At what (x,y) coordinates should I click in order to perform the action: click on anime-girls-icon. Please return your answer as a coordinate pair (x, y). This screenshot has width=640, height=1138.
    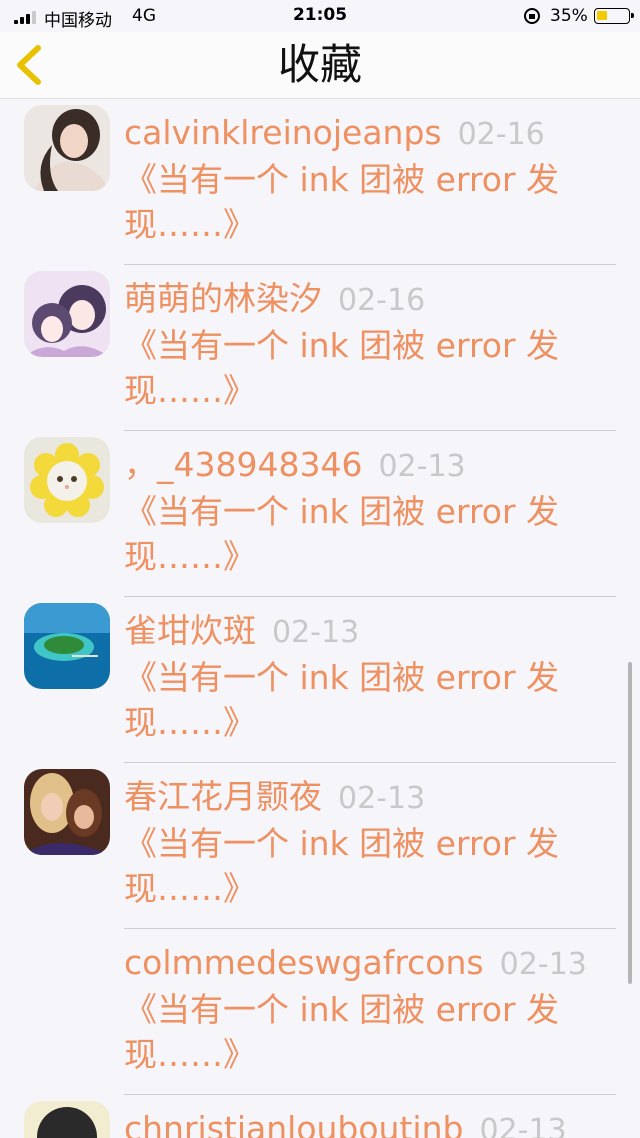
    Looking at the image, I should click on (67, 314).